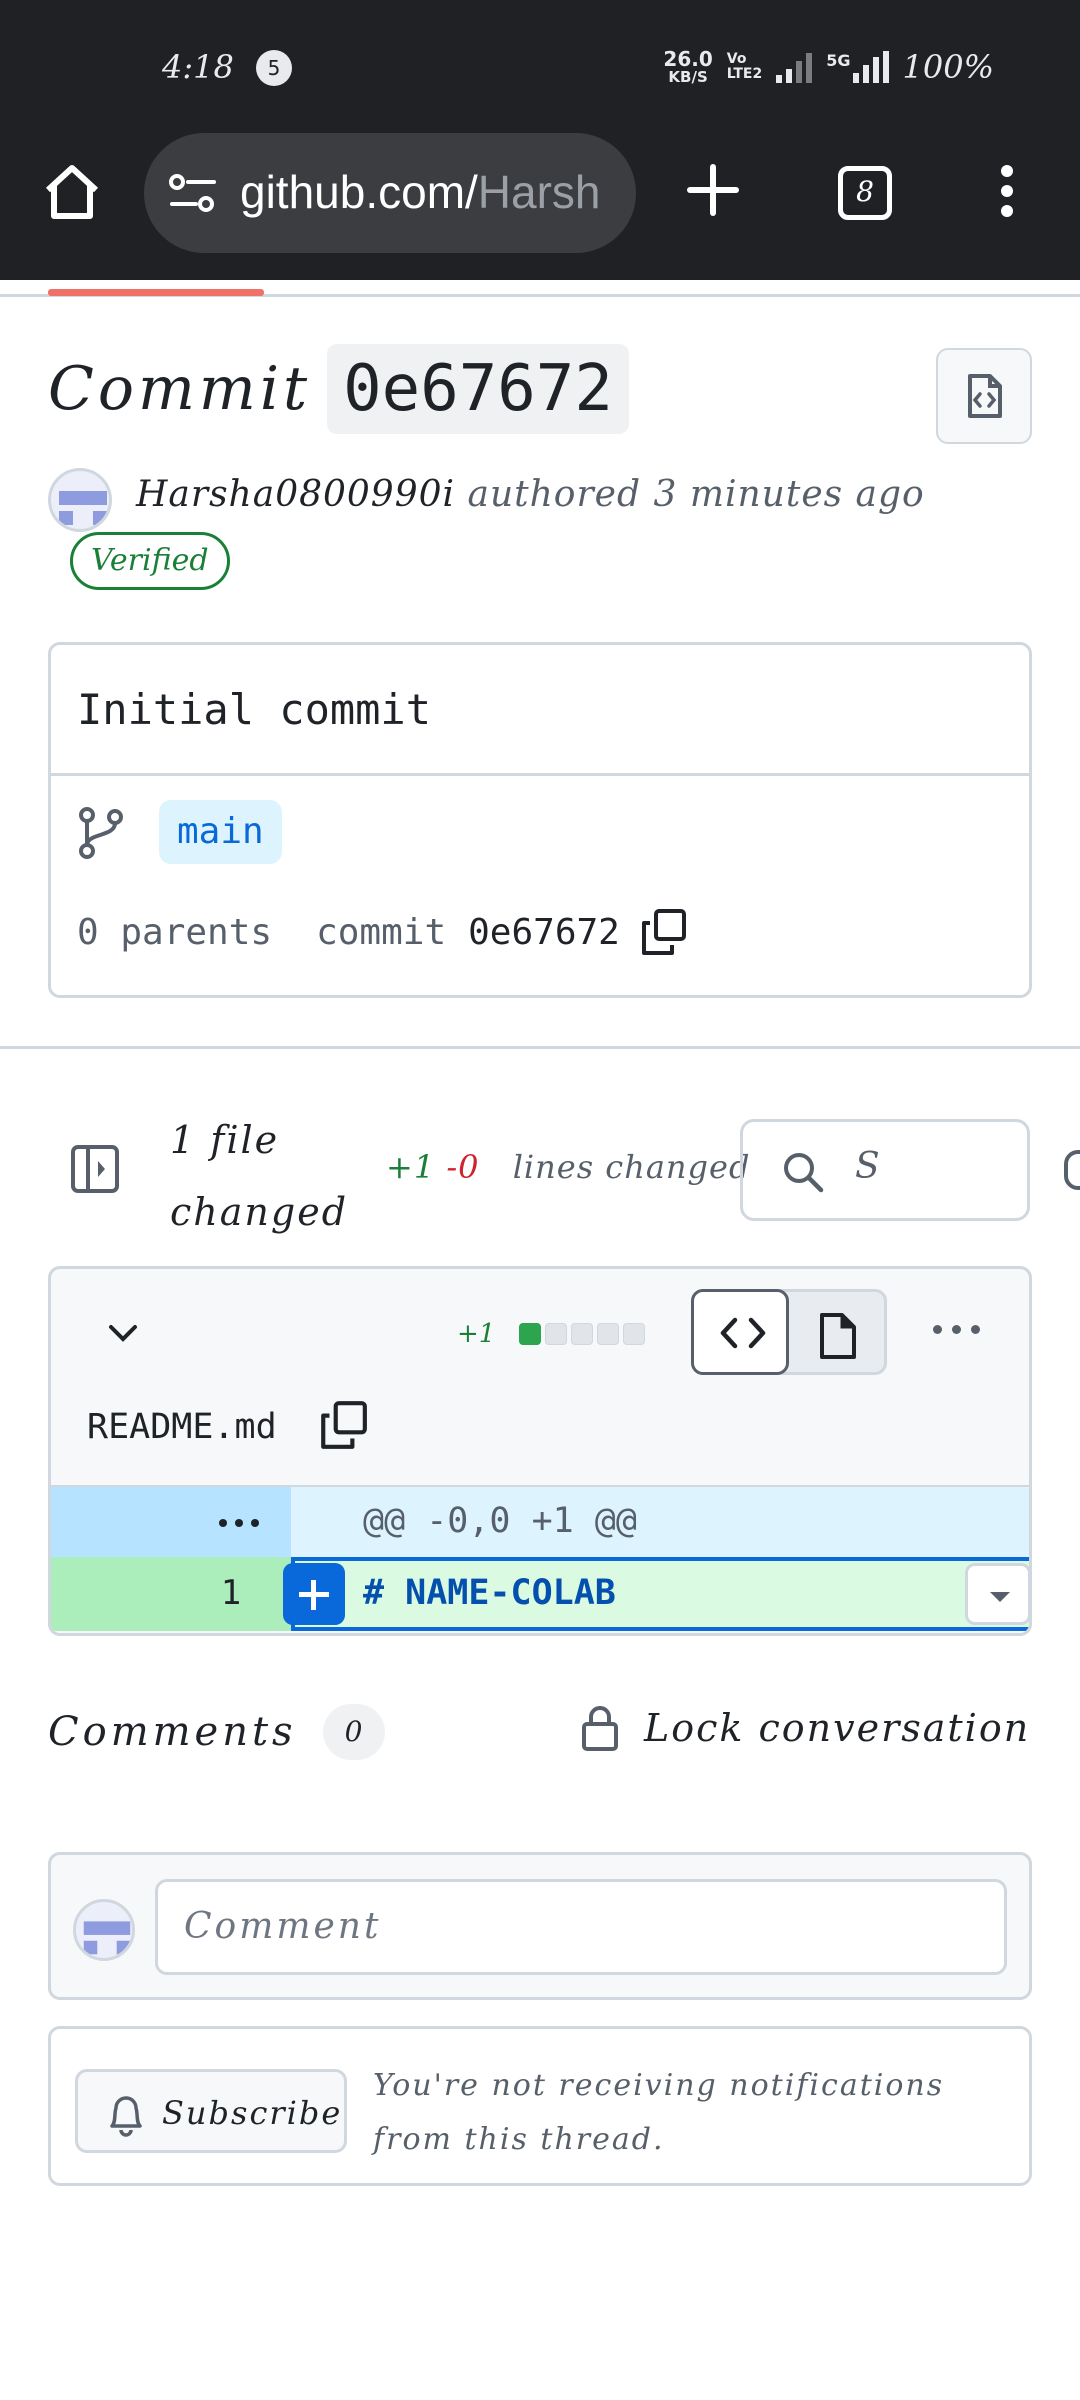 The image size is (1080, 2400). Describe the element at coordinates (736, 59) in the screenshot. I see `volte-top: Vo` at that location.